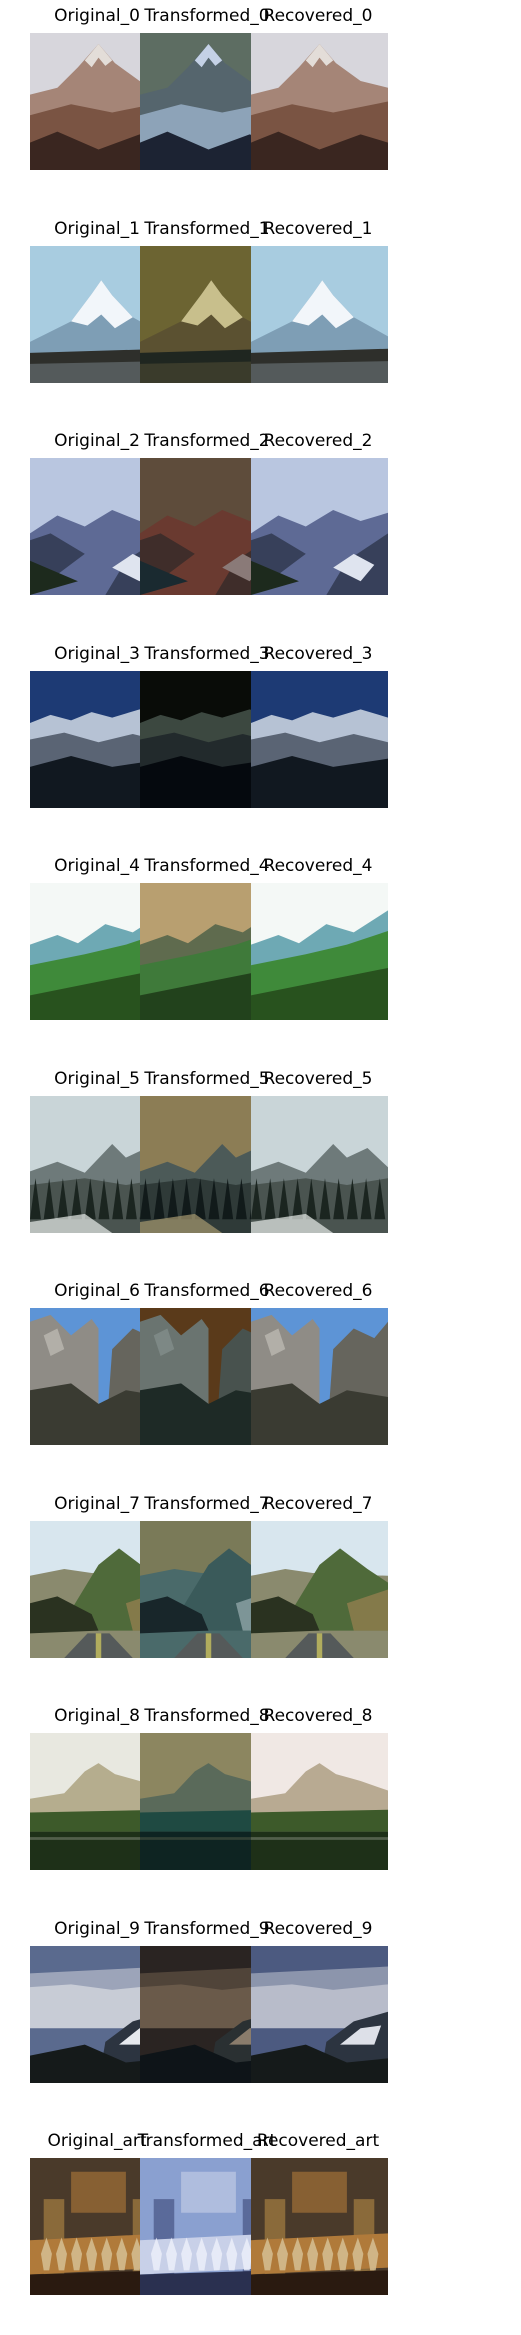  I want to click on panel-title: Recovered_8, so click(318, 1716).